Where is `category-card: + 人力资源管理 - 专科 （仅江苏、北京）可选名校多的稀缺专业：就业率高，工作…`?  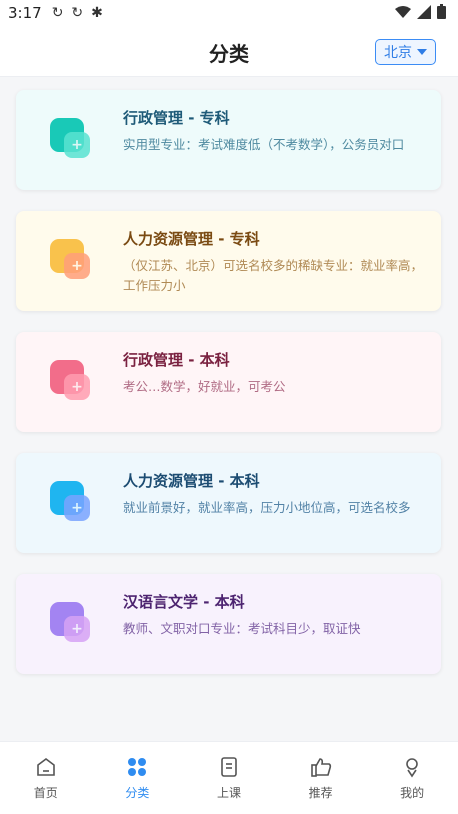
category-card: + 人力资源管理 - 专科 （仅江苏、北京）可选名校多的稀缺专业：就业率高，工作… is located at coordinates (228, 261).